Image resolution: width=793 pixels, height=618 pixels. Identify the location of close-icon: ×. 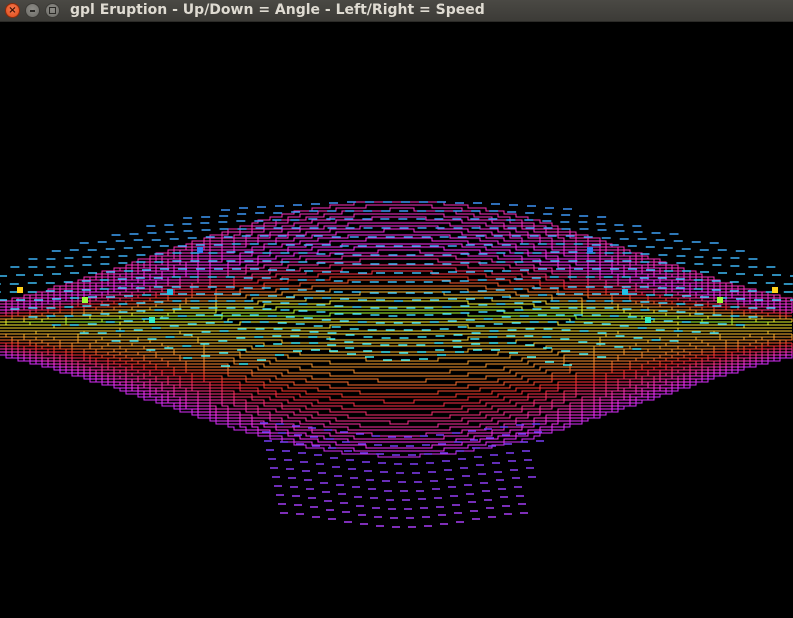
(12, 10).